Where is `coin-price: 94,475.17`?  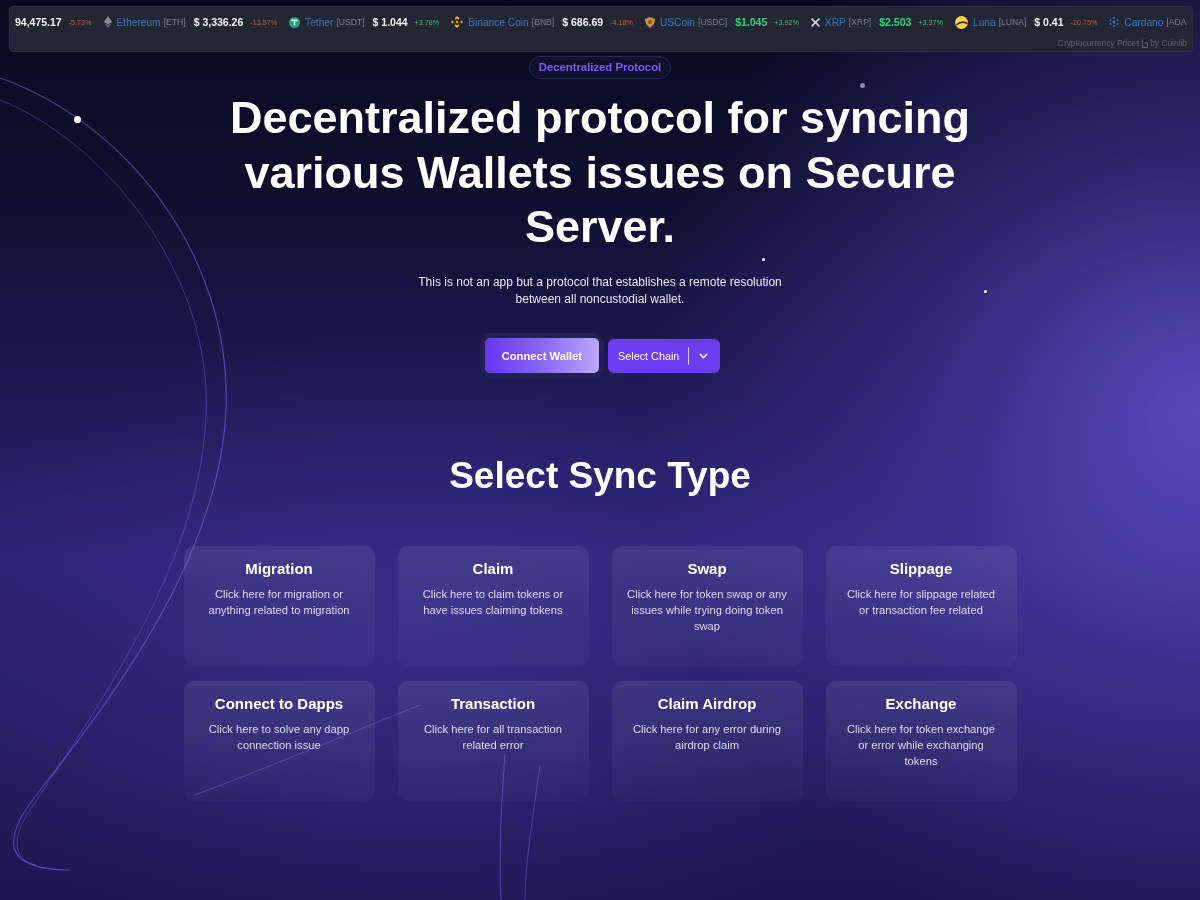
coin-price: 94,475.17 is located at coordinates (38, 22).